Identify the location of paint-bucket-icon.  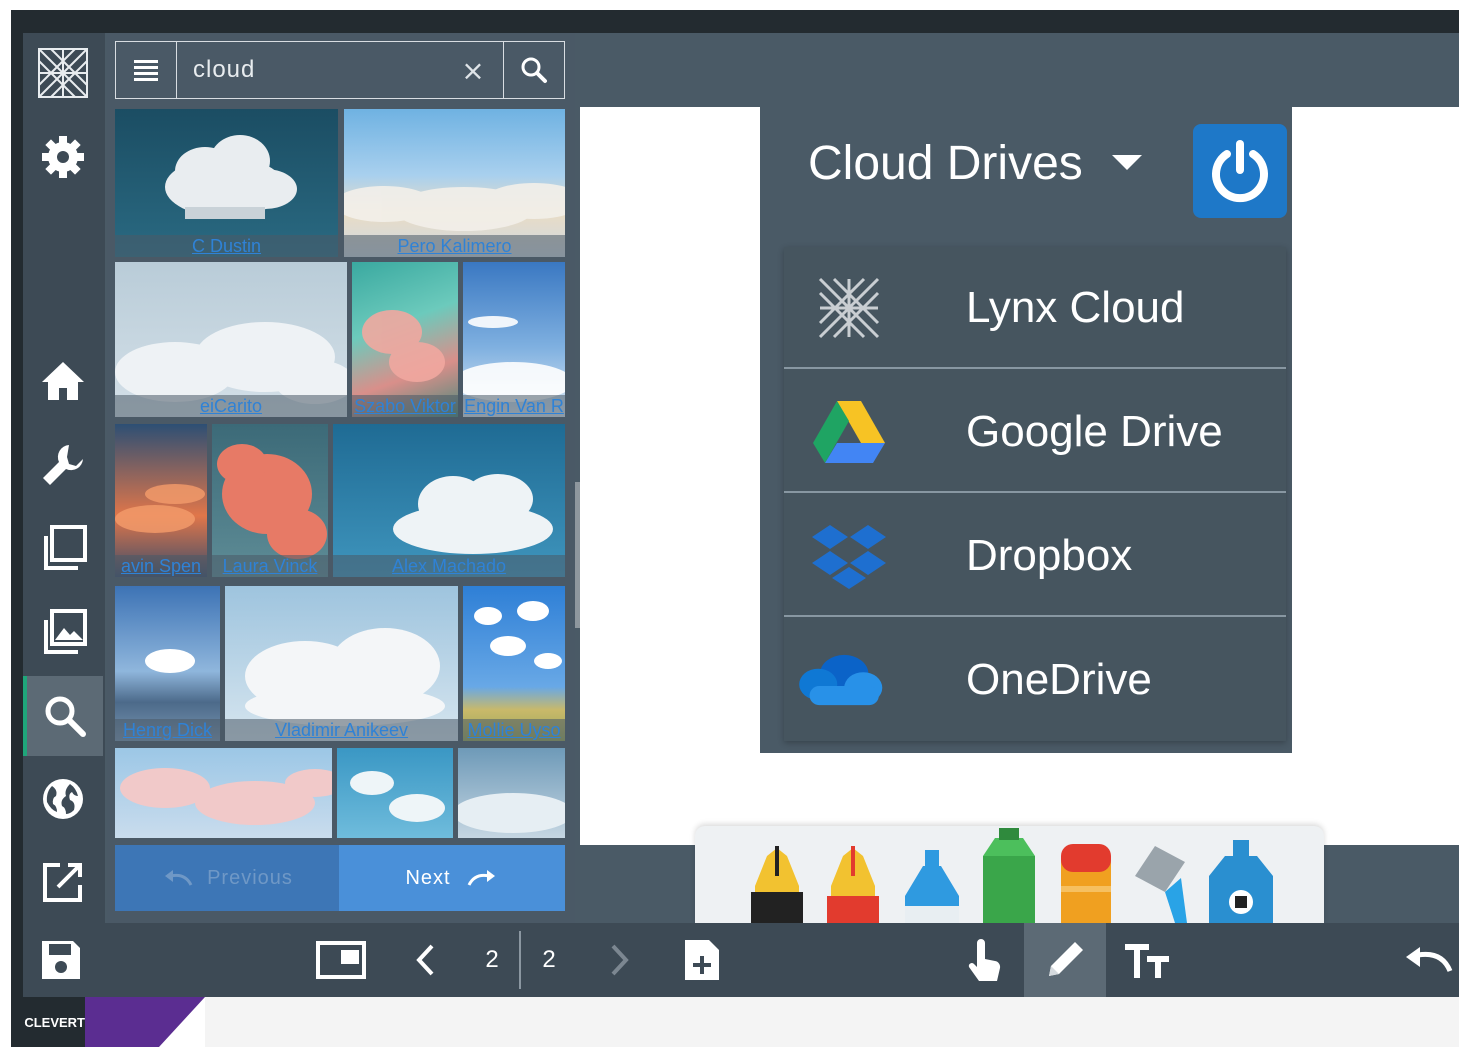
(1161, 884).